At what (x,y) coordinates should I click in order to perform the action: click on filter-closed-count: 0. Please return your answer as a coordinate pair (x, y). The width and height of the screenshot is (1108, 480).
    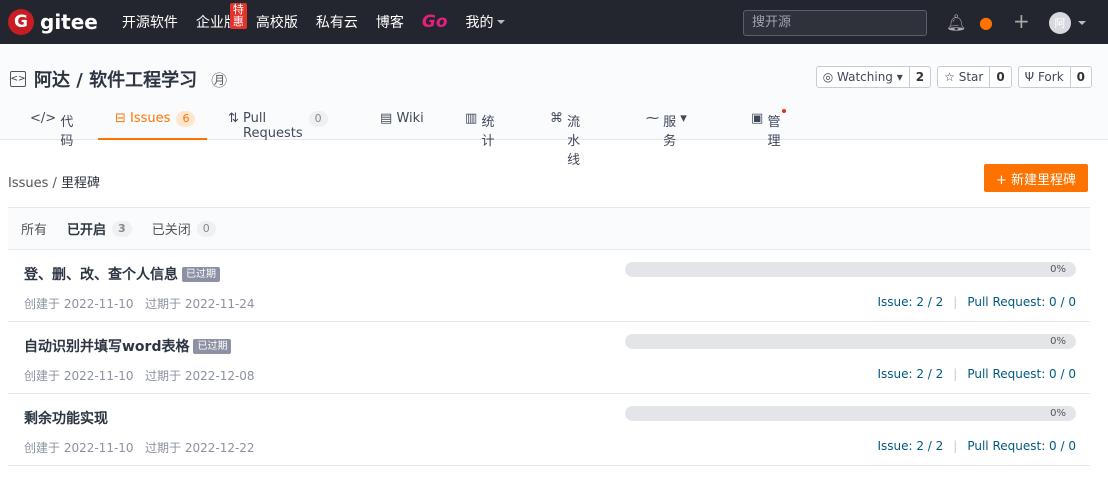
    Looking at the image, I should click on (206, 228).